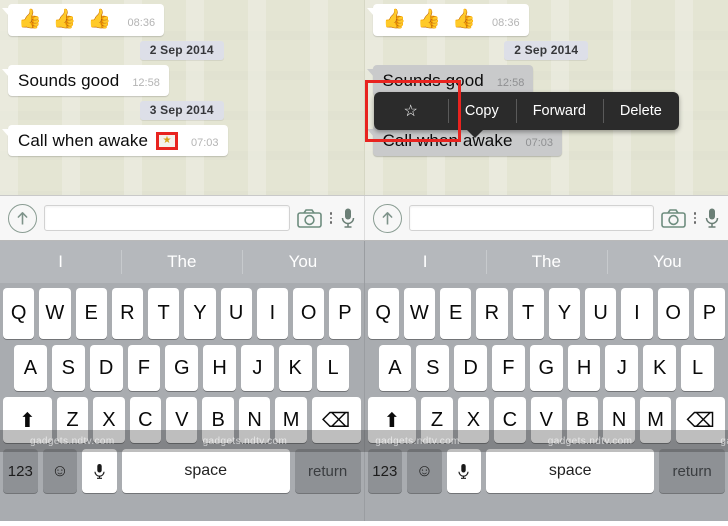  Describe the element at coordinates (411, 111) in the screenshot. I see `star-message-button: ☆` at that location.